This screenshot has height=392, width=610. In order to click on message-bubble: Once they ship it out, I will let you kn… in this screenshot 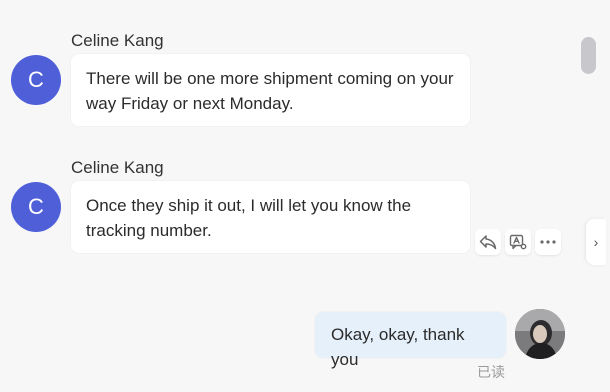, I will do `click(270, 217)`.